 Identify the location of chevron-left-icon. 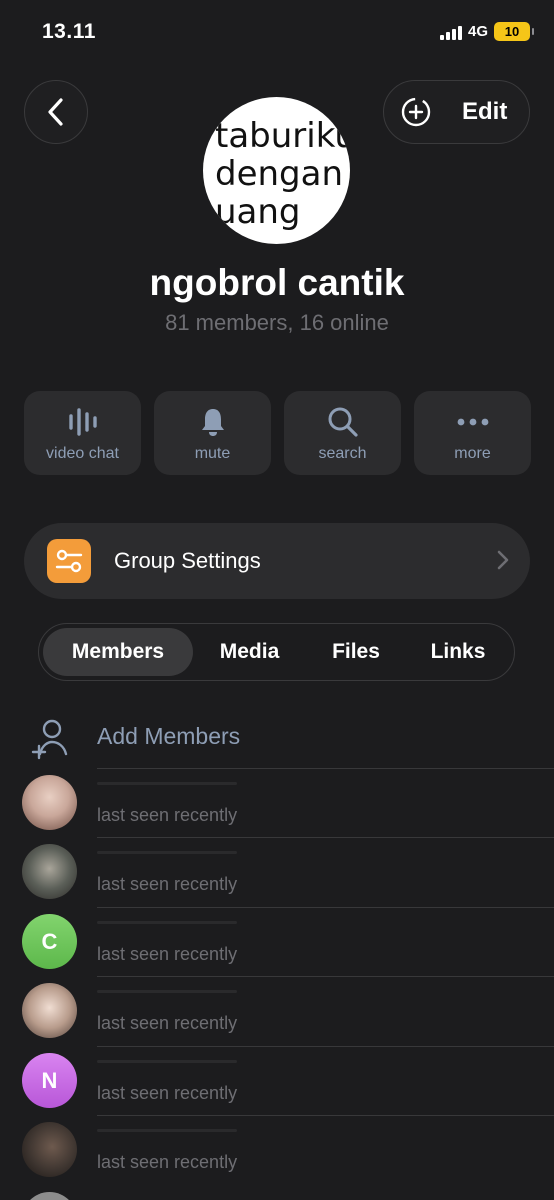
(55, 112).